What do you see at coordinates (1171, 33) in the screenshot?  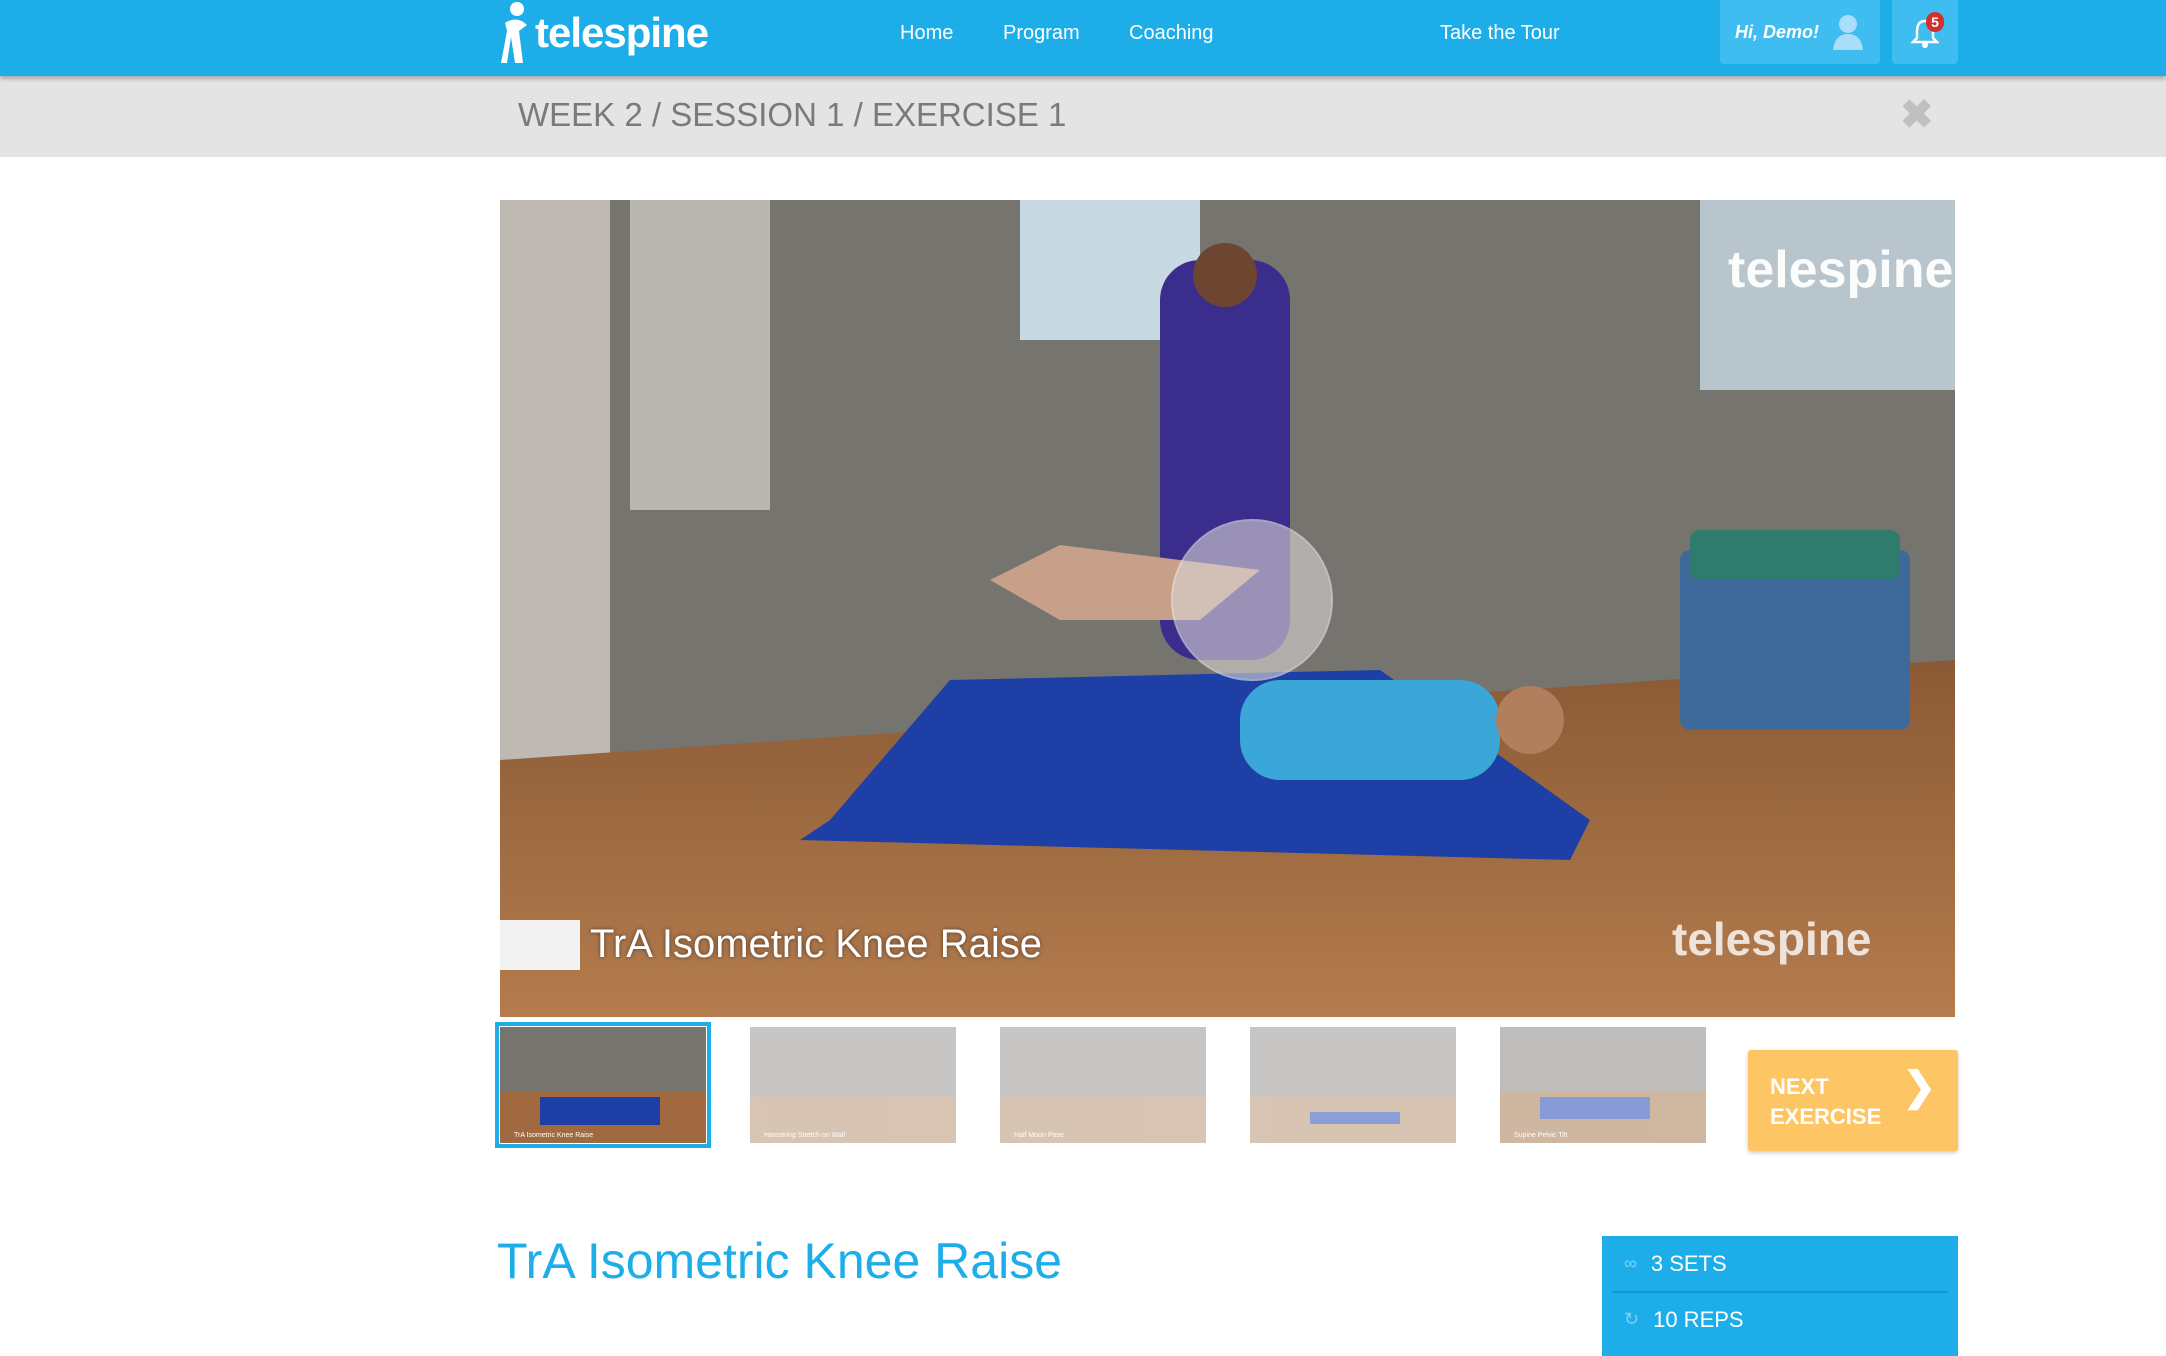 I see `nav-coaching: Coaching` at bounding box center [1171, 33].